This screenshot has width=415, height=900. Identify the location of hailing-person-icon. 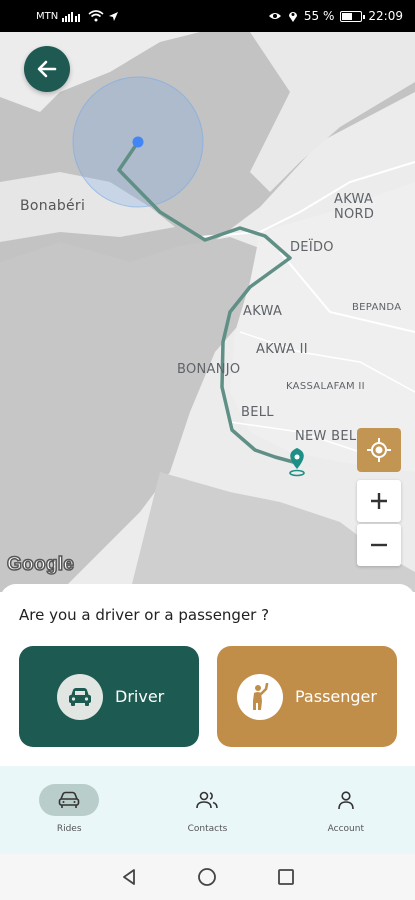
(261, 696).